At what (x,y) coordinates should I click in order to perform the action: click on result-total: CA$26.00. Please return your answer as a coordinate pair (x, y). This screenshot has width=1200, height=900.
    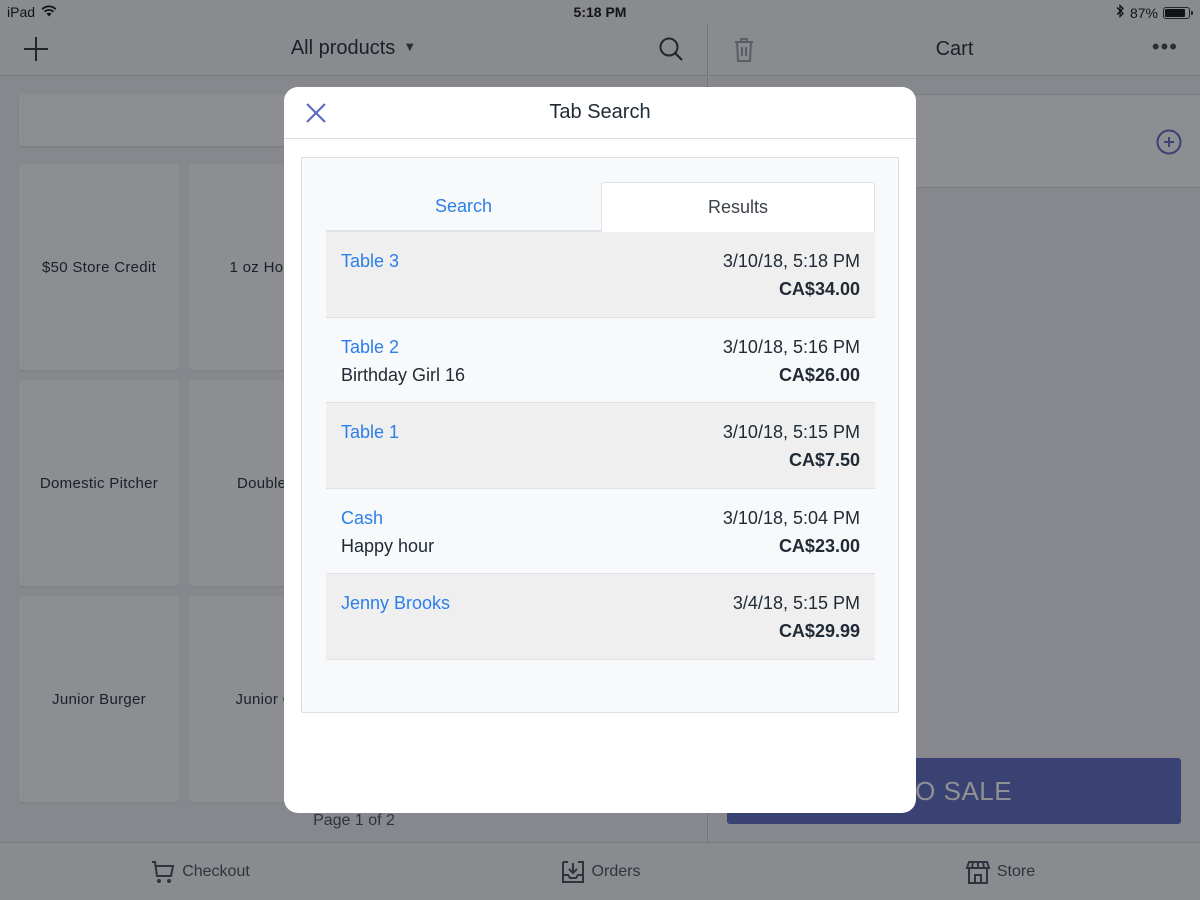
    Looking at the image, I should click on (819, 374).